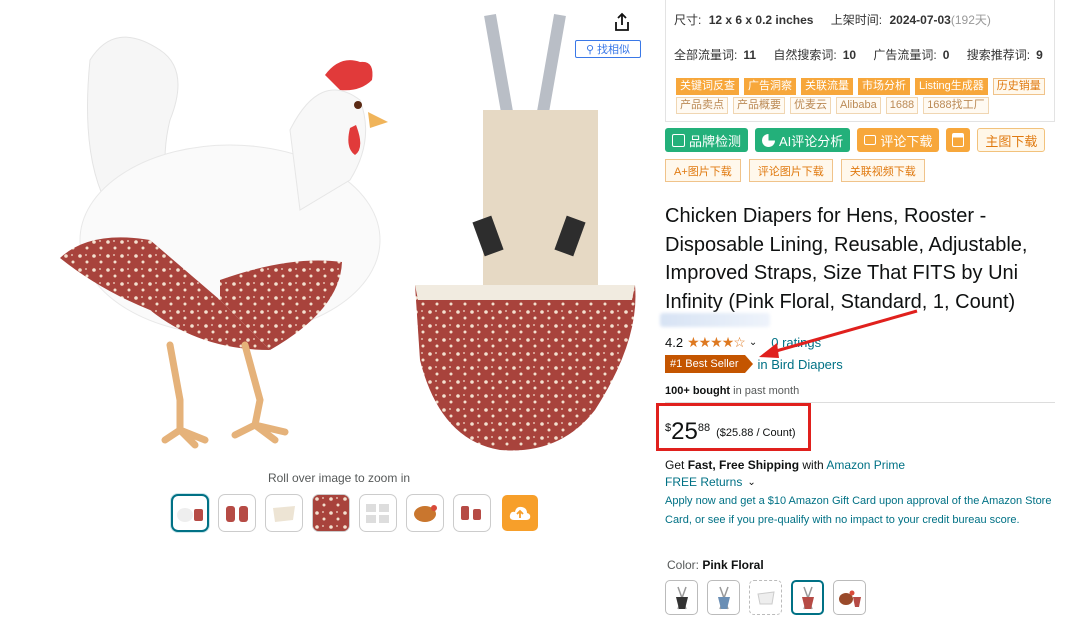  Describe the element at coordinates (676, 465) in the screenshot. I see `shipping-prefix: Get` at that location.